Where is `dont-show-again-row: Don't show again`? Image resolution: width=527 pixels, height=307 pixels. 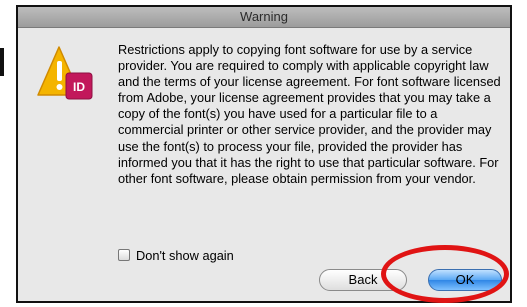
dont-show-again-row: Don't show again is located at coordinates (176, 255).